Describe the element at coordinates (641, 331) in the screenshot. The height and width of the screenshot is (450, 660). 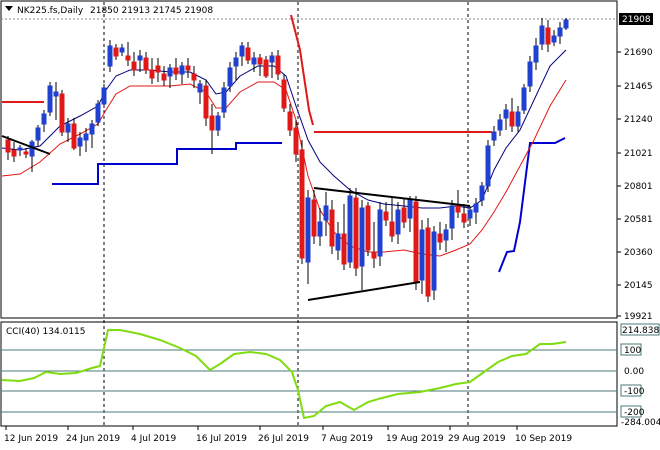
I see `cci-top-tag: 214.8386` at that location.